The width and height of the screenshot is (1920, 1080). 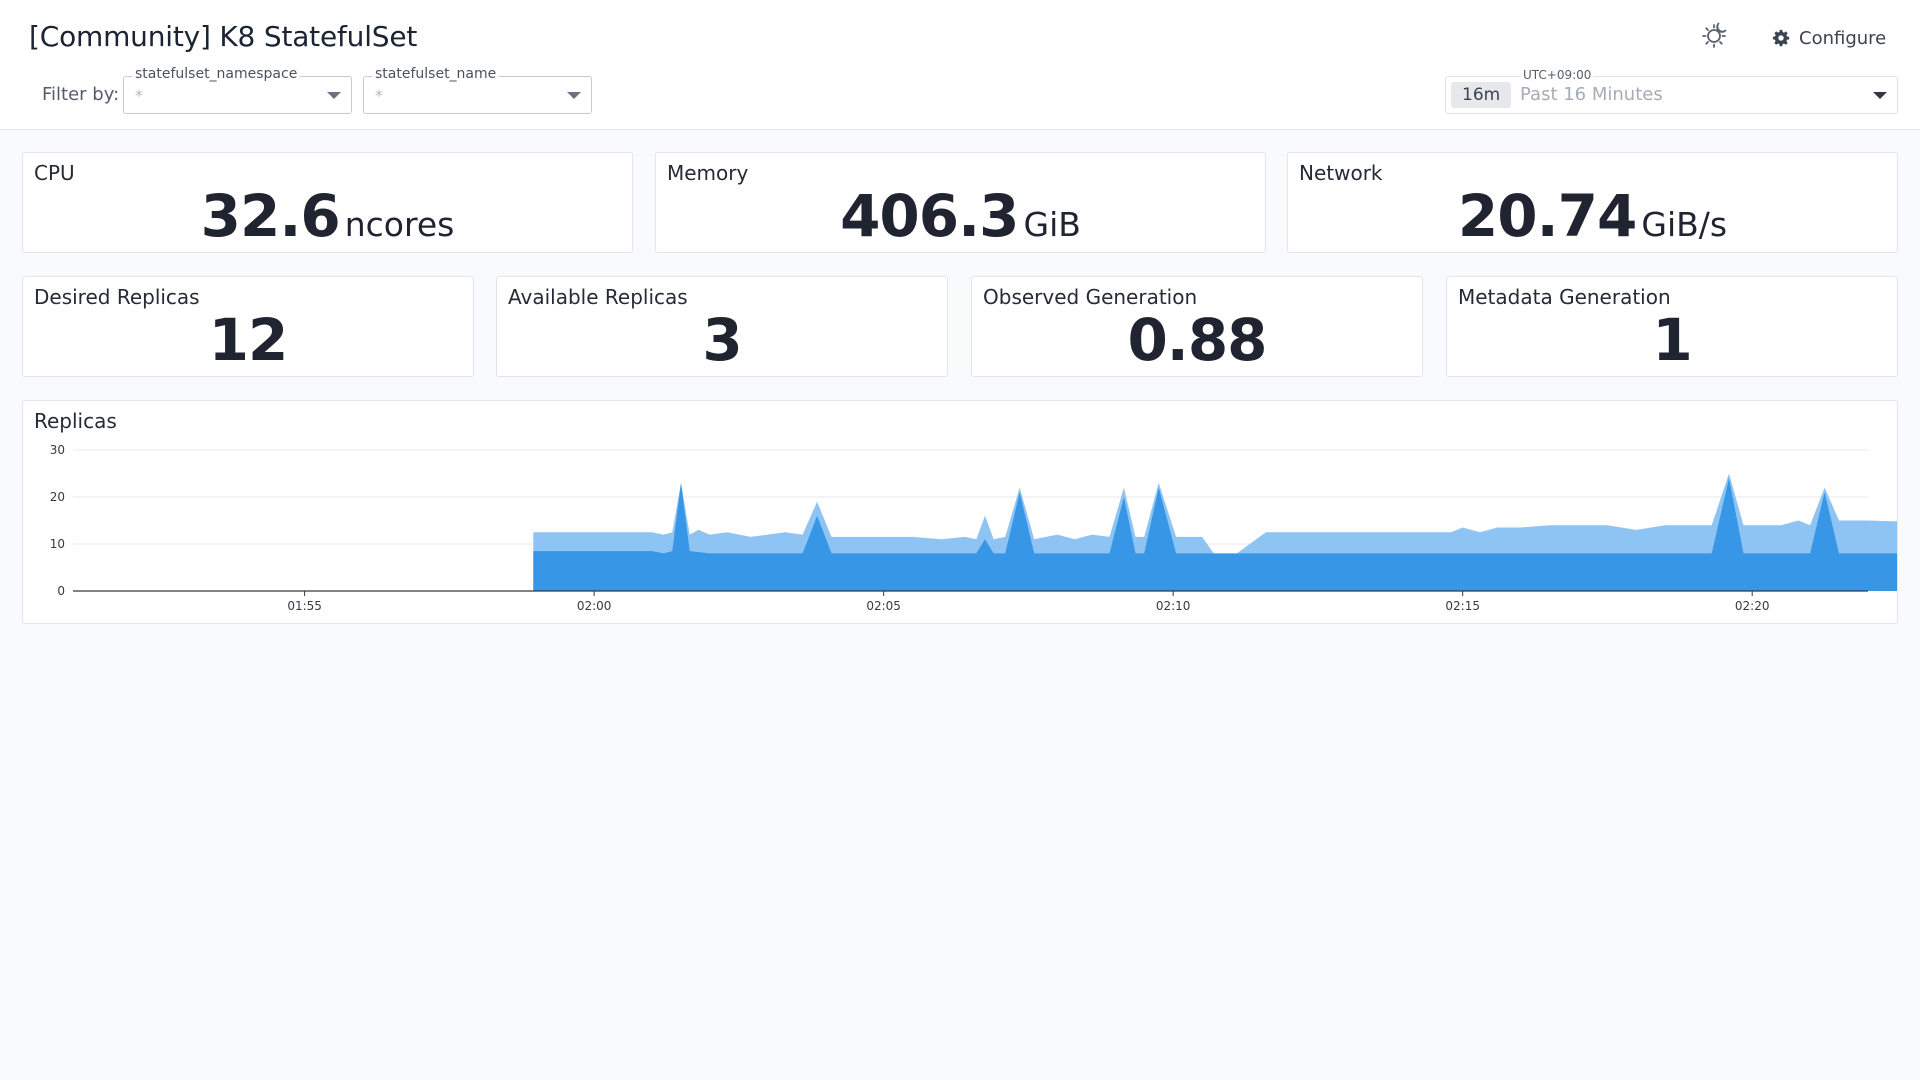 I want to click on x-tick-label: 02:00, so click(x=594, y=606).